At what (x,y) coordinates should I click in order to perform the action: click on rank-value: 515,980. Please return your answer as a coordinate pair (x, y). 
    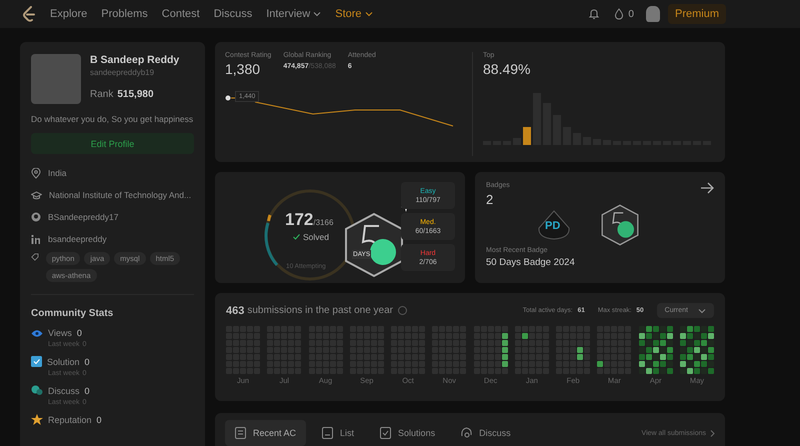
    Looking at the image, I should click on (135, 94).